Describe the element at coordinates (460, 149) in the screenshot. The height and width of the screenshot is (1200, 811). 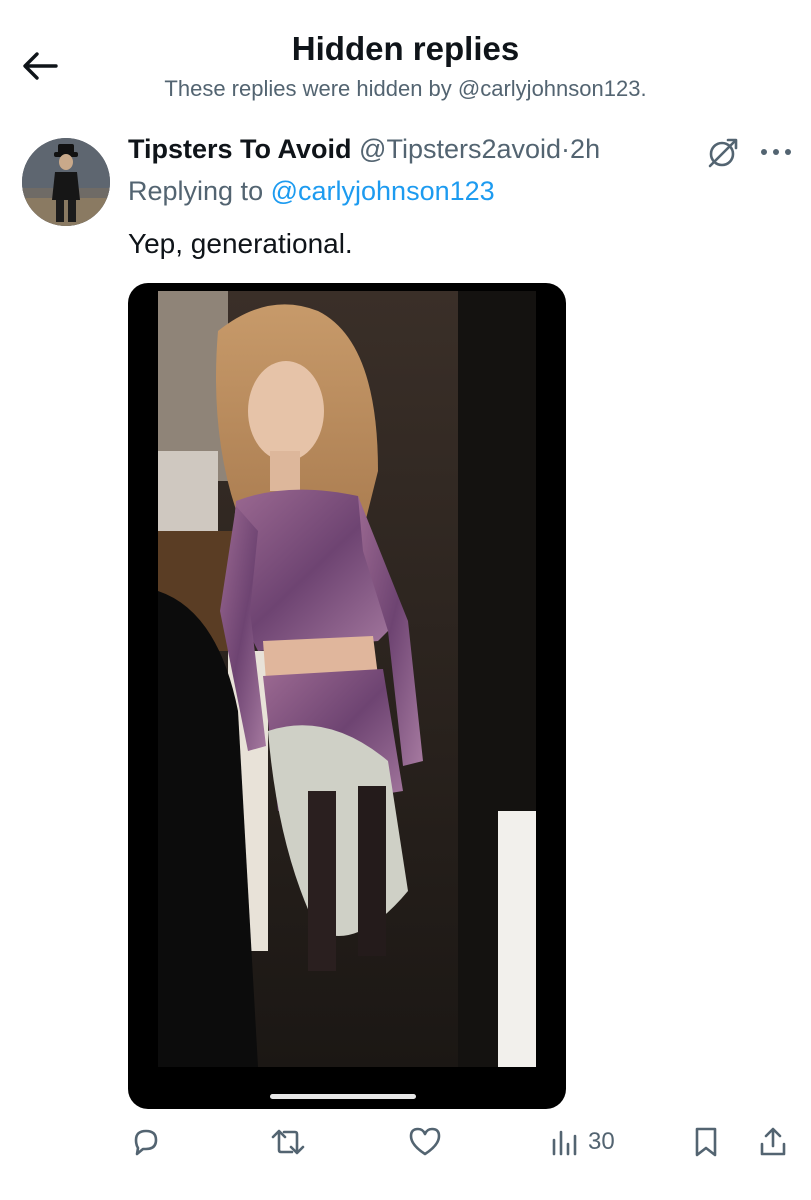
I see `user-handle: @Tipsters2avoid` at that location.